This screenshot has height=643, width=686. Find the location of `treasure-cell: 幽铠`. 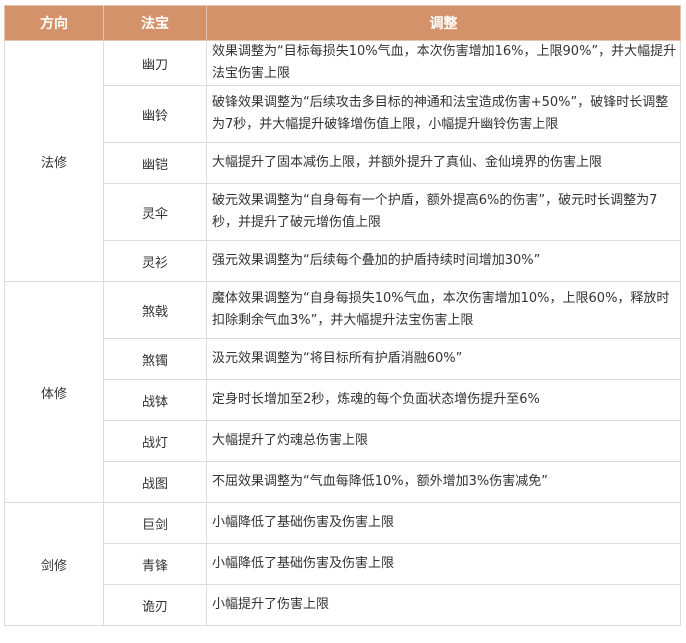

treasure-cell: 幽铠 is located at coordinates (155, 163).